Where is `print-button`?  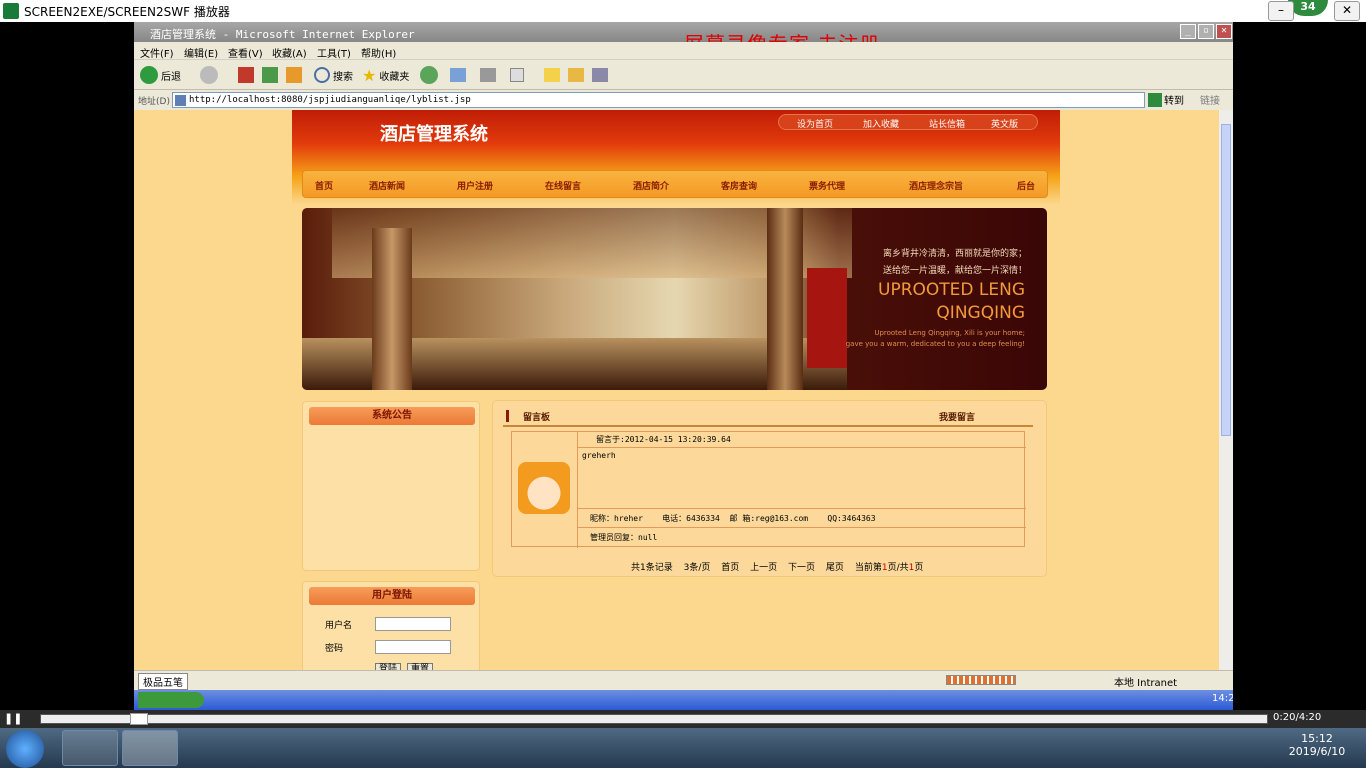 print-button is located at coordinates (488, 75).